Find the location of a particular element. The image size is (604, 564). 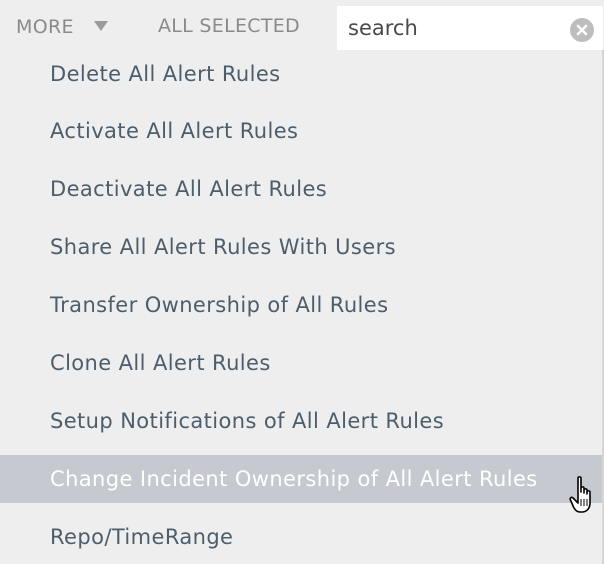

close-circle-icon is located at coordinates (582, 30).